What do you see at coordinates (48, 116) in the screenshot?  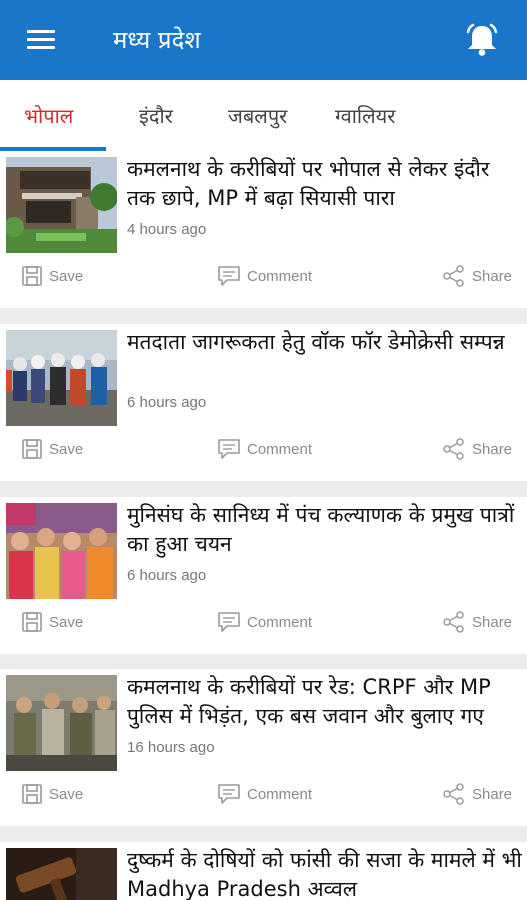 I see `tab-bhopal: भोपाल` at bounding box center [48, 116].